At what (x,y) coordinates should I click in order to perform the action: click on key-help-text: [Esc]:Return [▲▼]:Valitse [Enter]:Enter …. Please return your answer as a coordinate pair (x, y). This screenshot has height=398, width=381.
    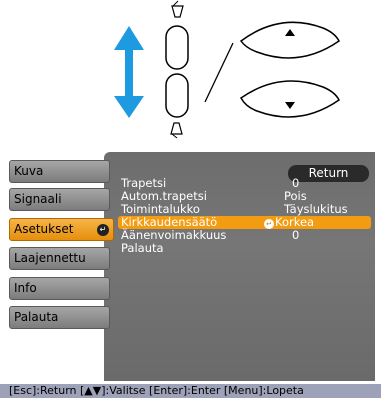
    Looking at the image, I should click on (156, 390).